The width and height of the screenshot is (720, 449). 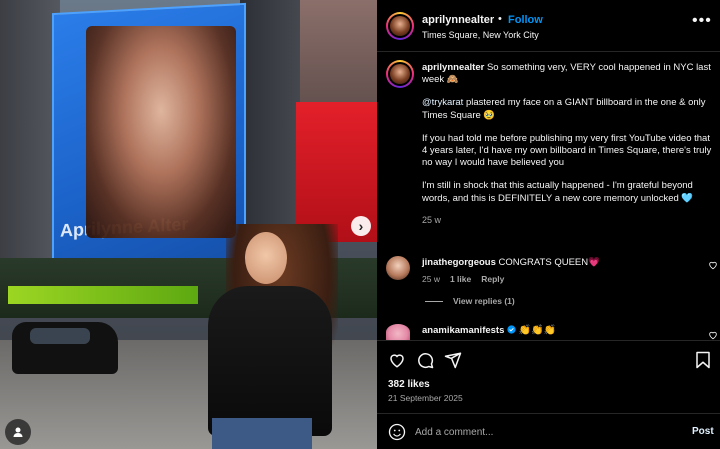 I want to click on comment-input, so click(x=540, y=432).